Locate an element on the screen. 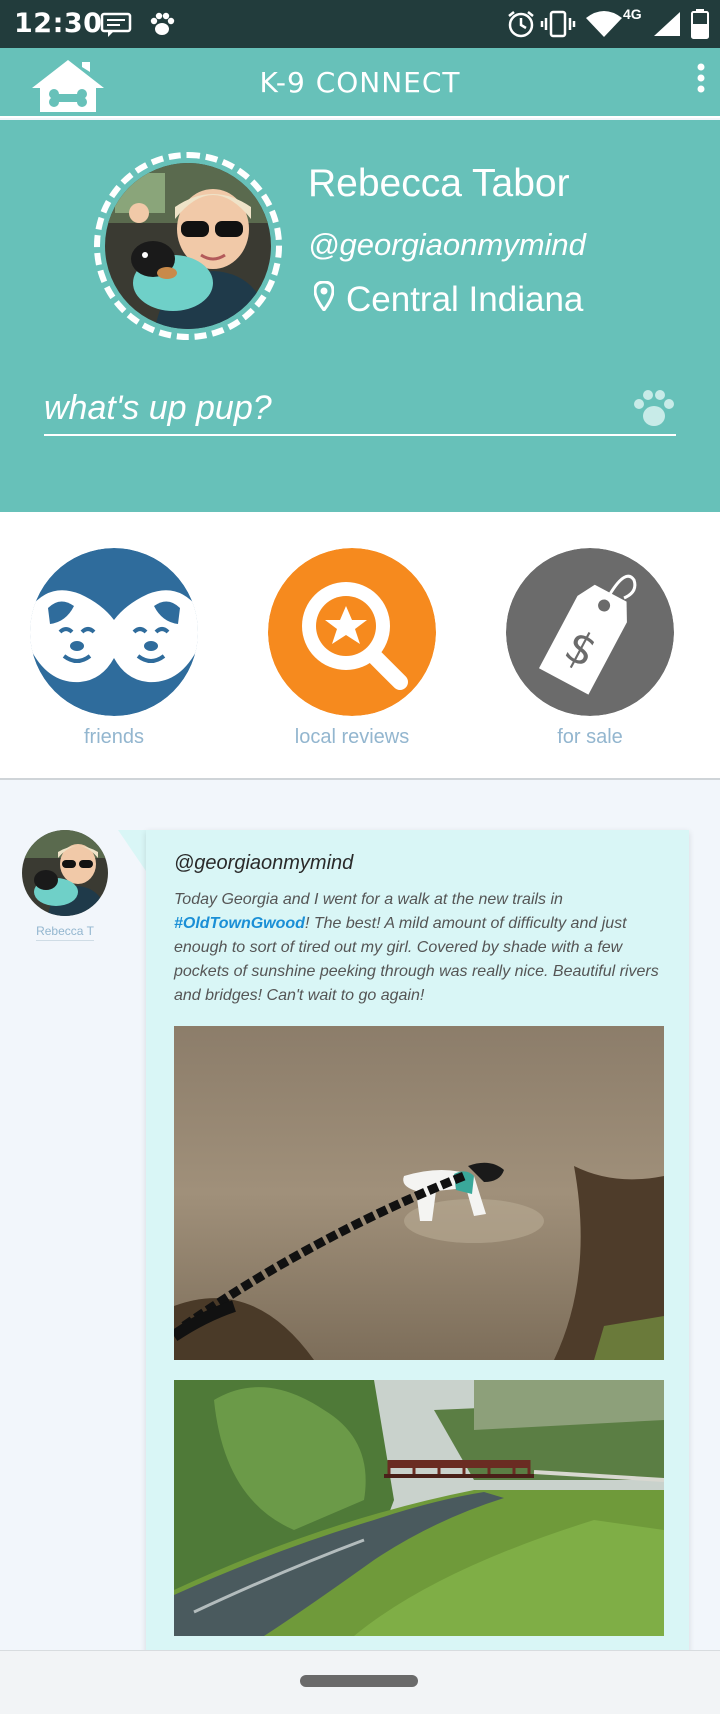  local-reviews-label: local reviews is located at coordinates (352, 737).